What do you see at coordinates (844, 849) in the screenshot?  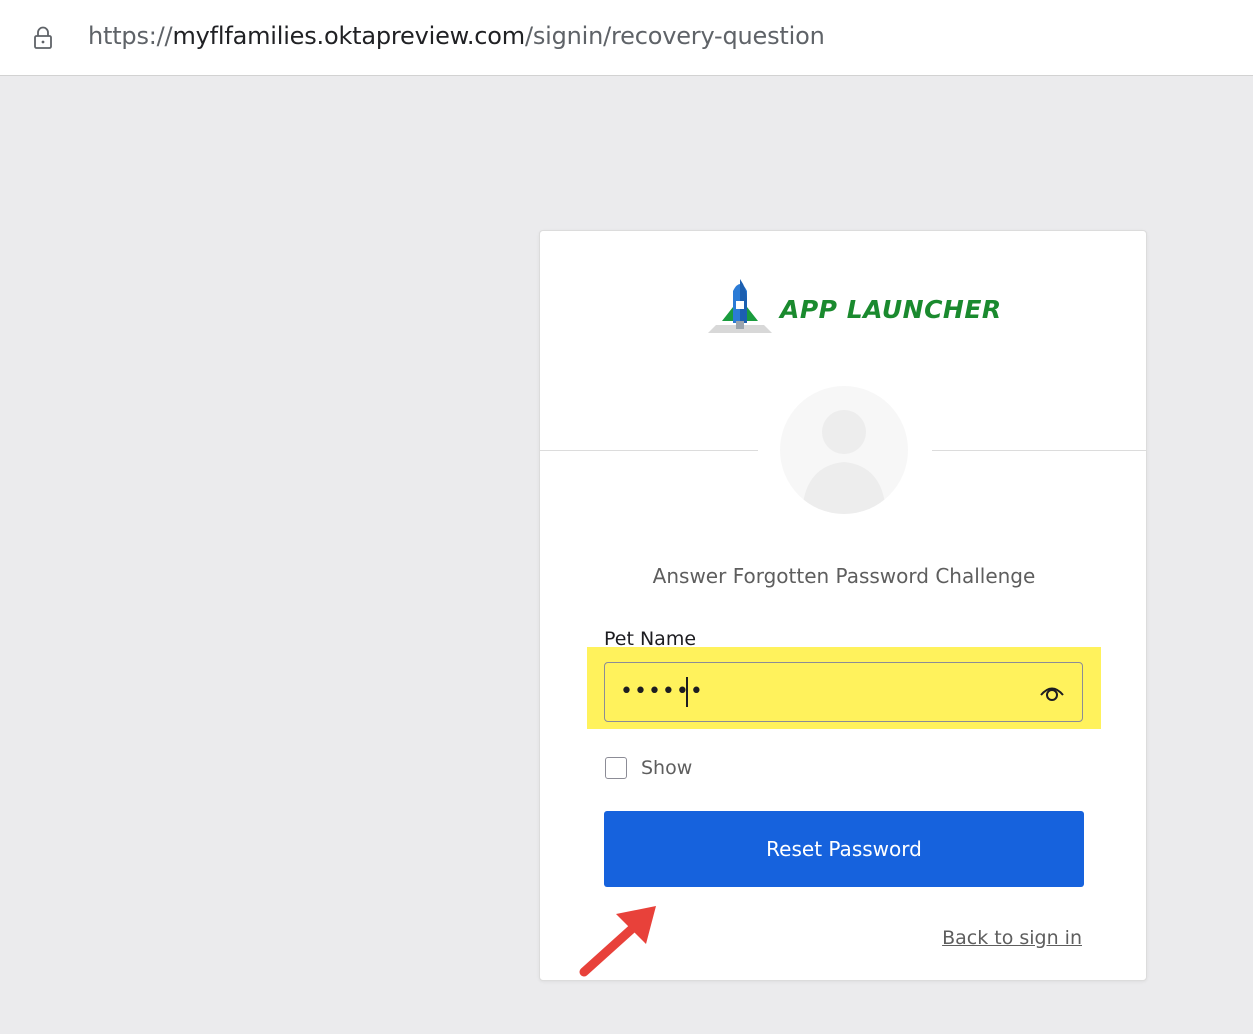 I see `reset-password-button: Reset Password` at bounding box center [844, 849].